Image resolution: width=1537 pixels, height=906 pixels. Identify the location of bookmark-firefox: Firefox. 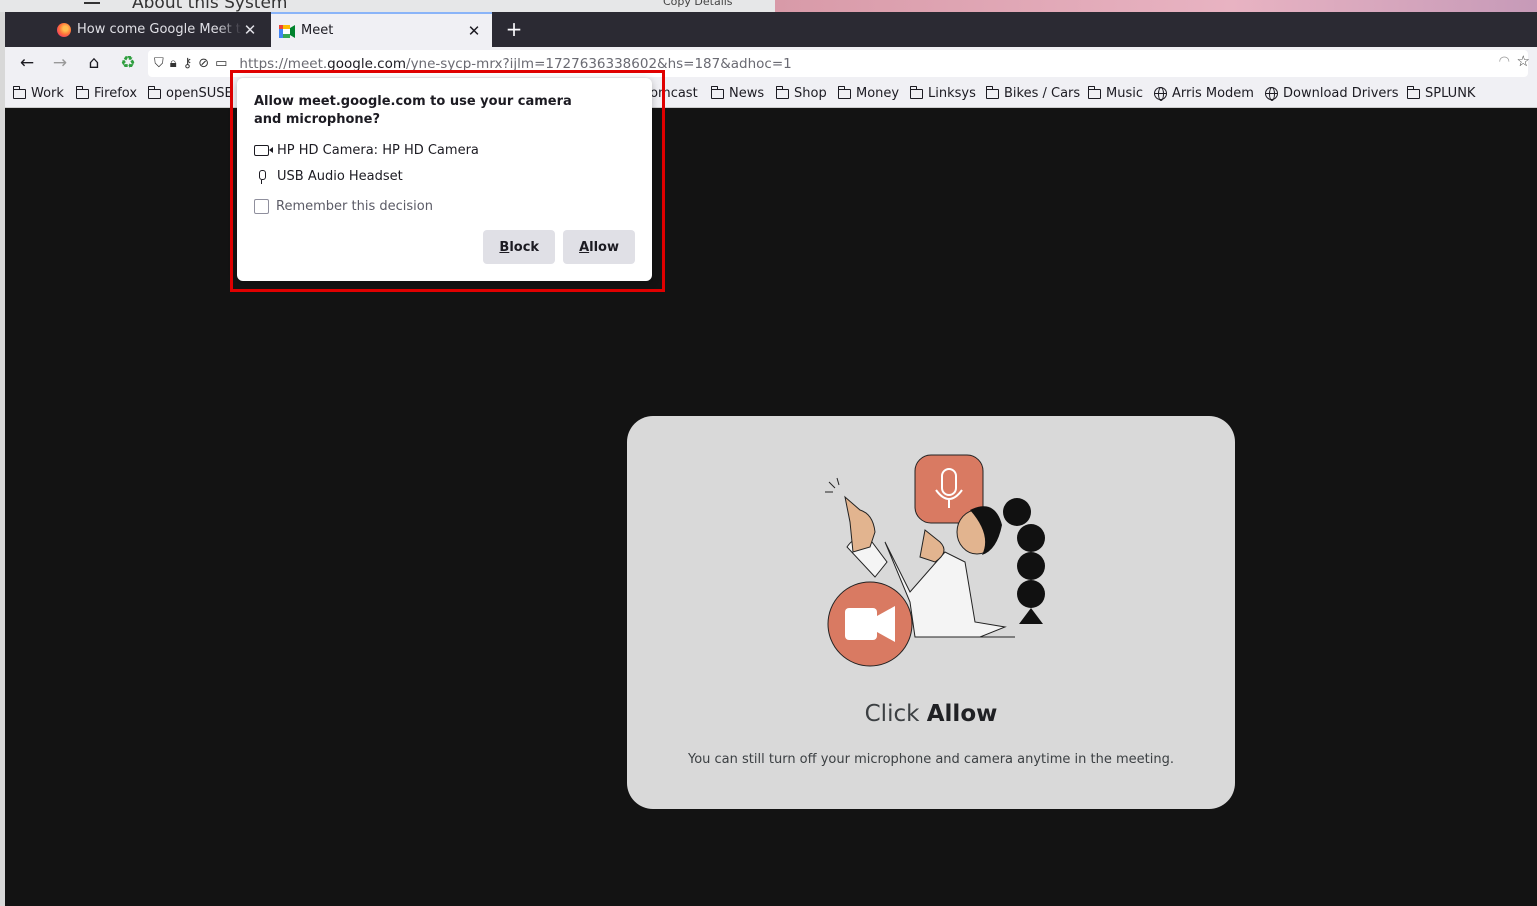
(107, 93).